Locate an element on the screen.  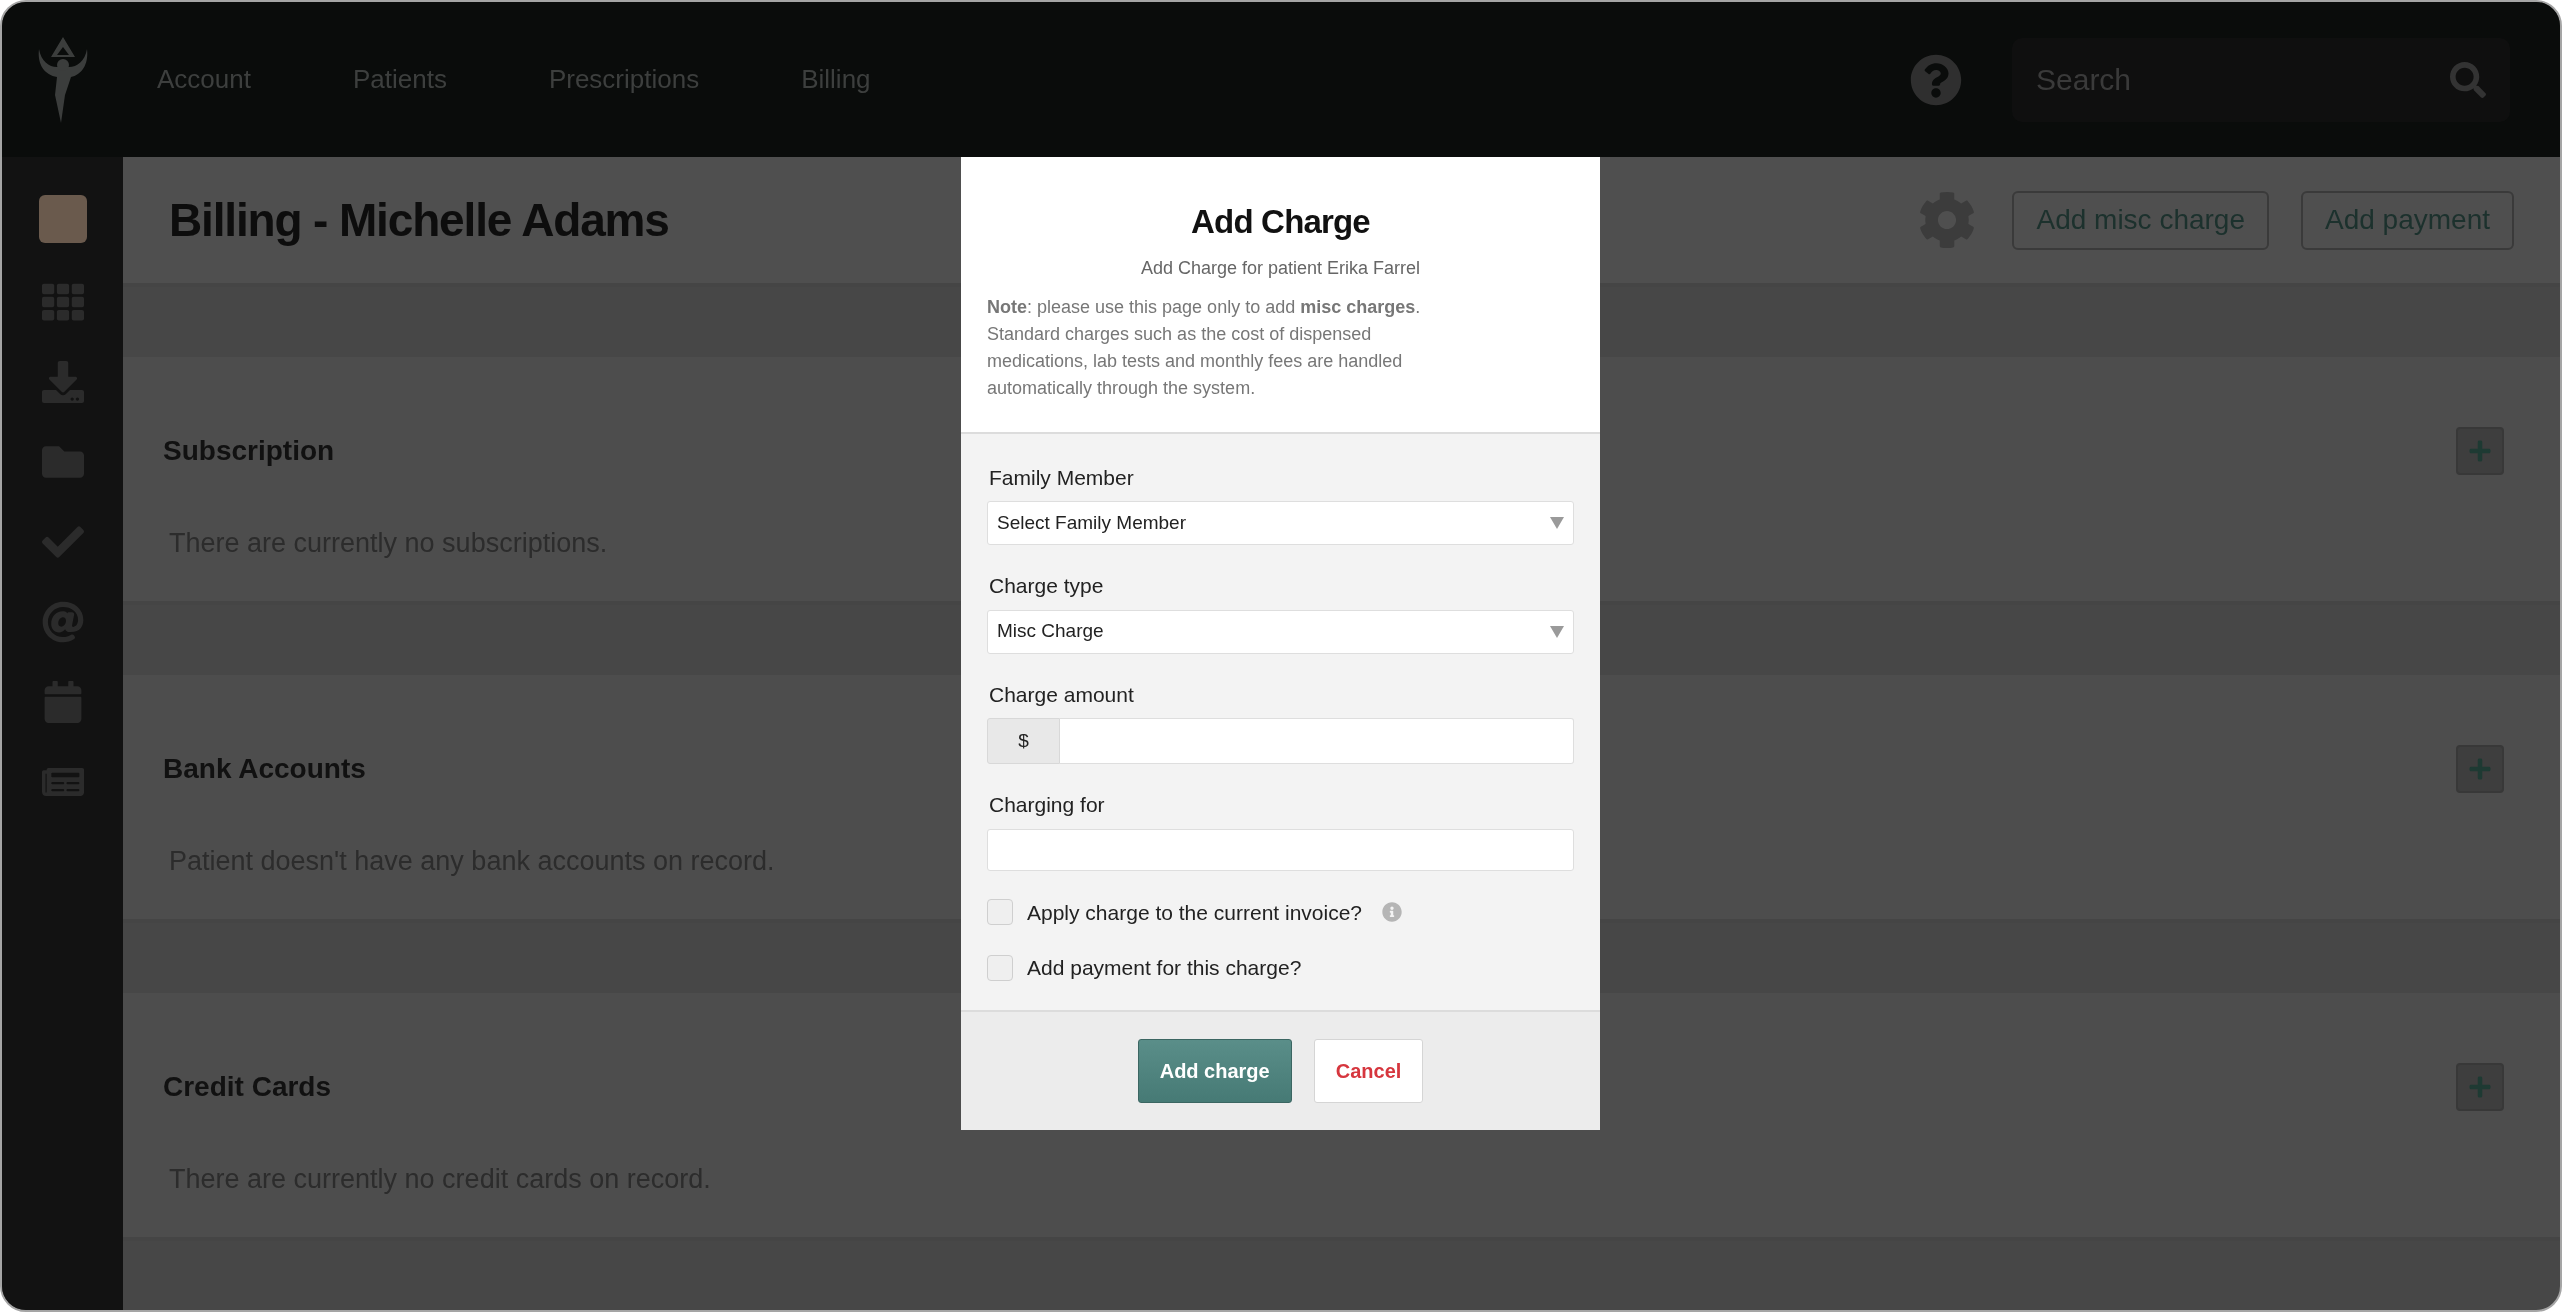
grid-icon is located at coordinates (62, 302).